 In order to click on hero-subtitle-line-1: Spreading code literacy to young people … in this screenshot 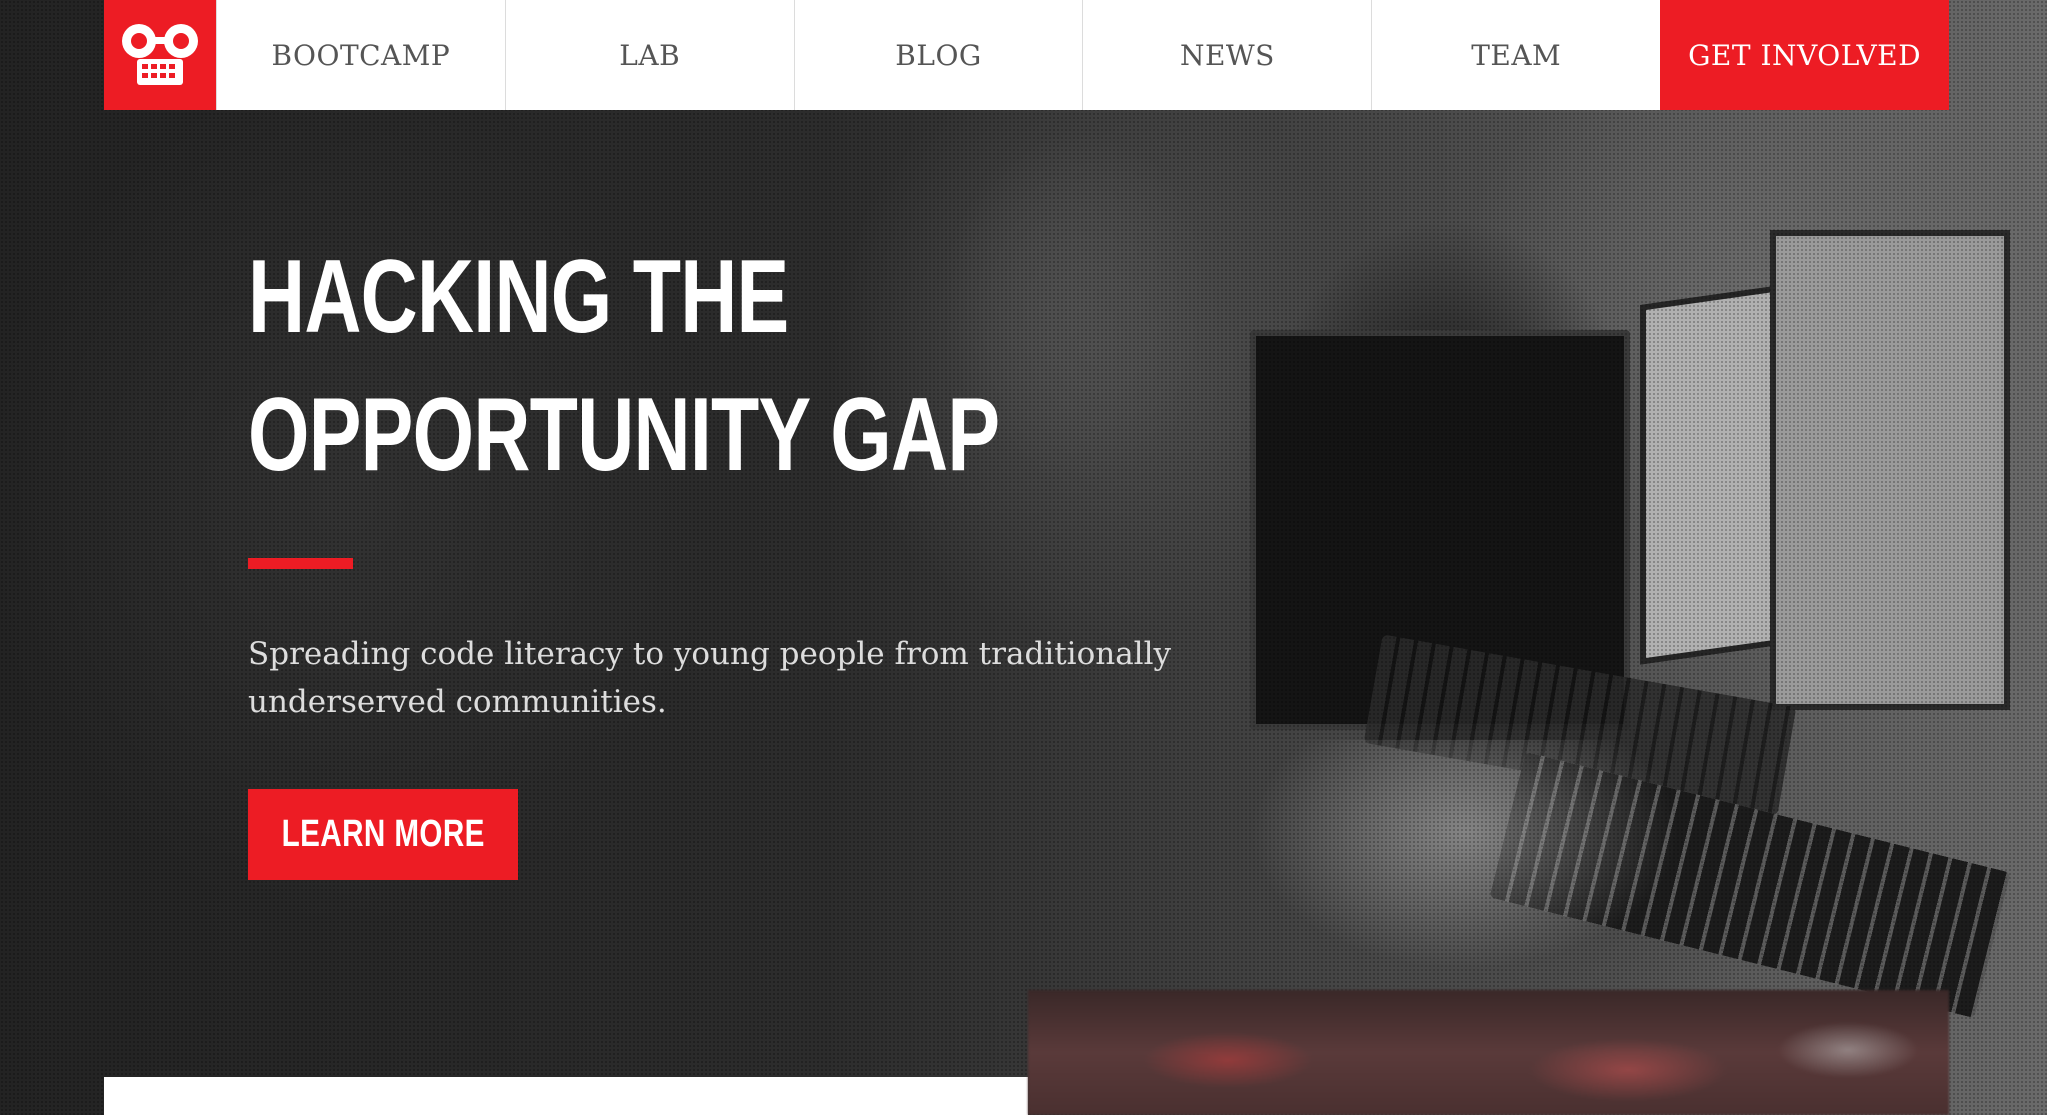, I will do `click(710, 654)`.